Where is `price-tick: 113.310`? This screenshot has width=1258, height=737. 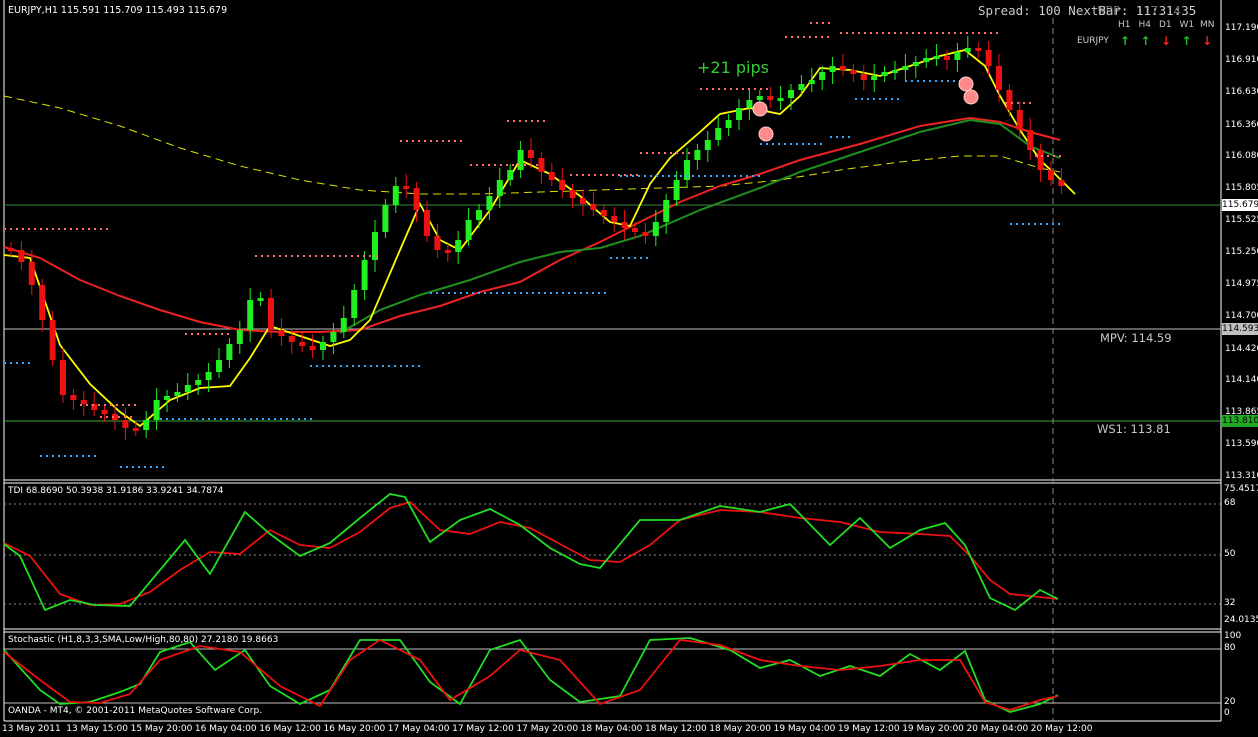
price-tick: 113.310 is located at coordinates (1241, 476).